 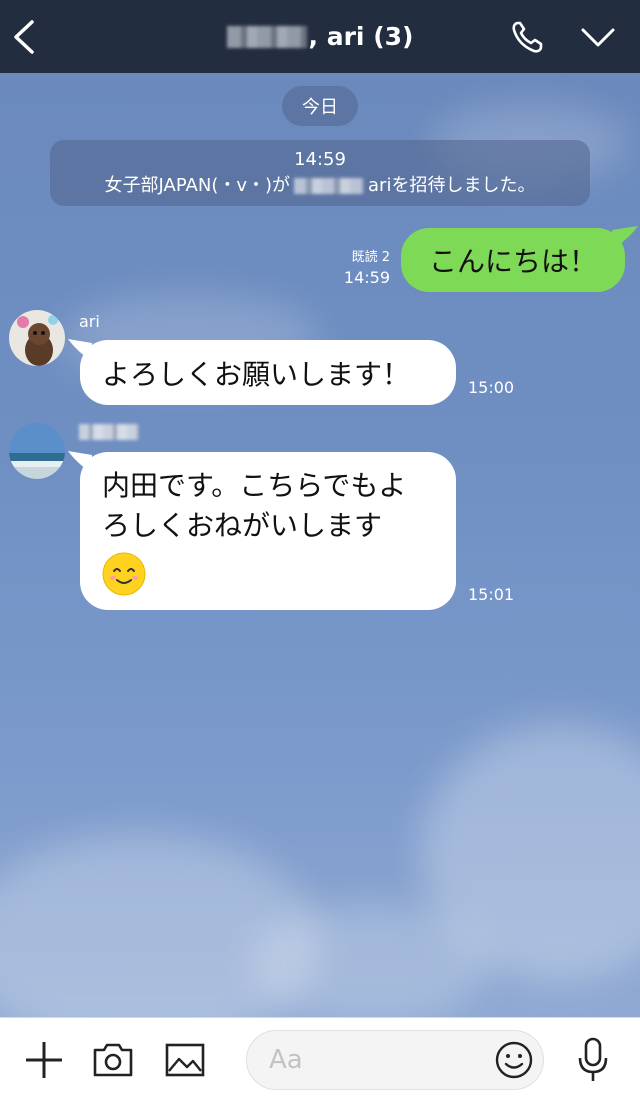 What do you see at coordinates (256, 374) in the screenshot?
I see `incoming-message-text: よろしくお願いします！` at bounding box center [256, 374].